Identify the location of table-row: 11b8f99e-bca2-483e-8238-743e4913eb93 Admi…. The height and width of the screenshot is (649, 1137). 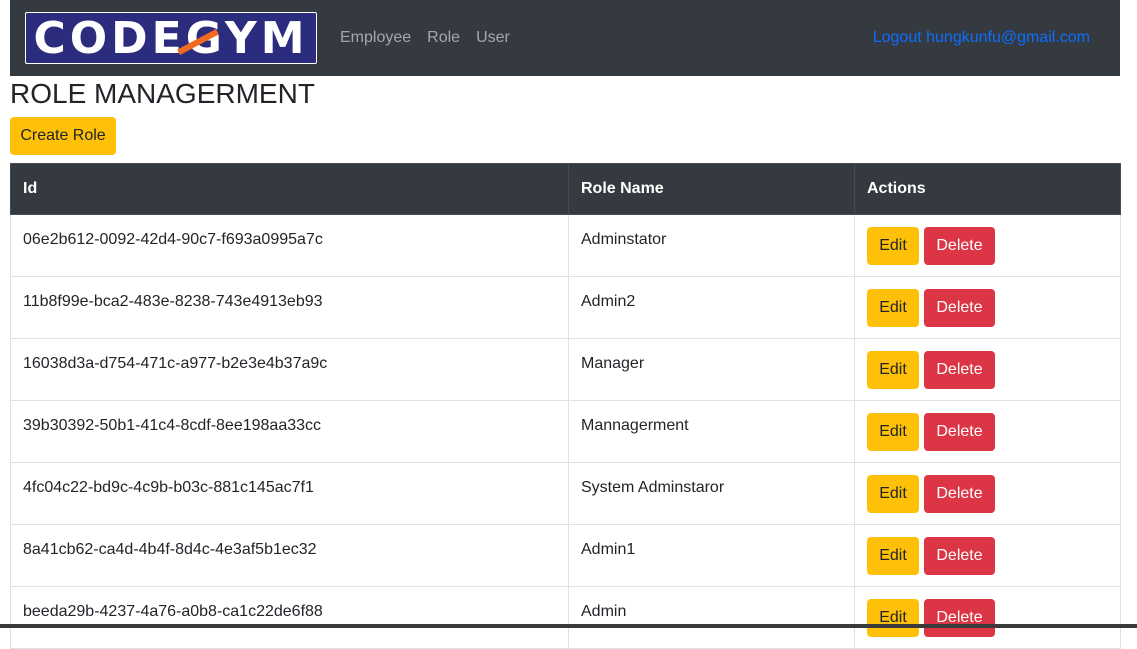
(565, 307).